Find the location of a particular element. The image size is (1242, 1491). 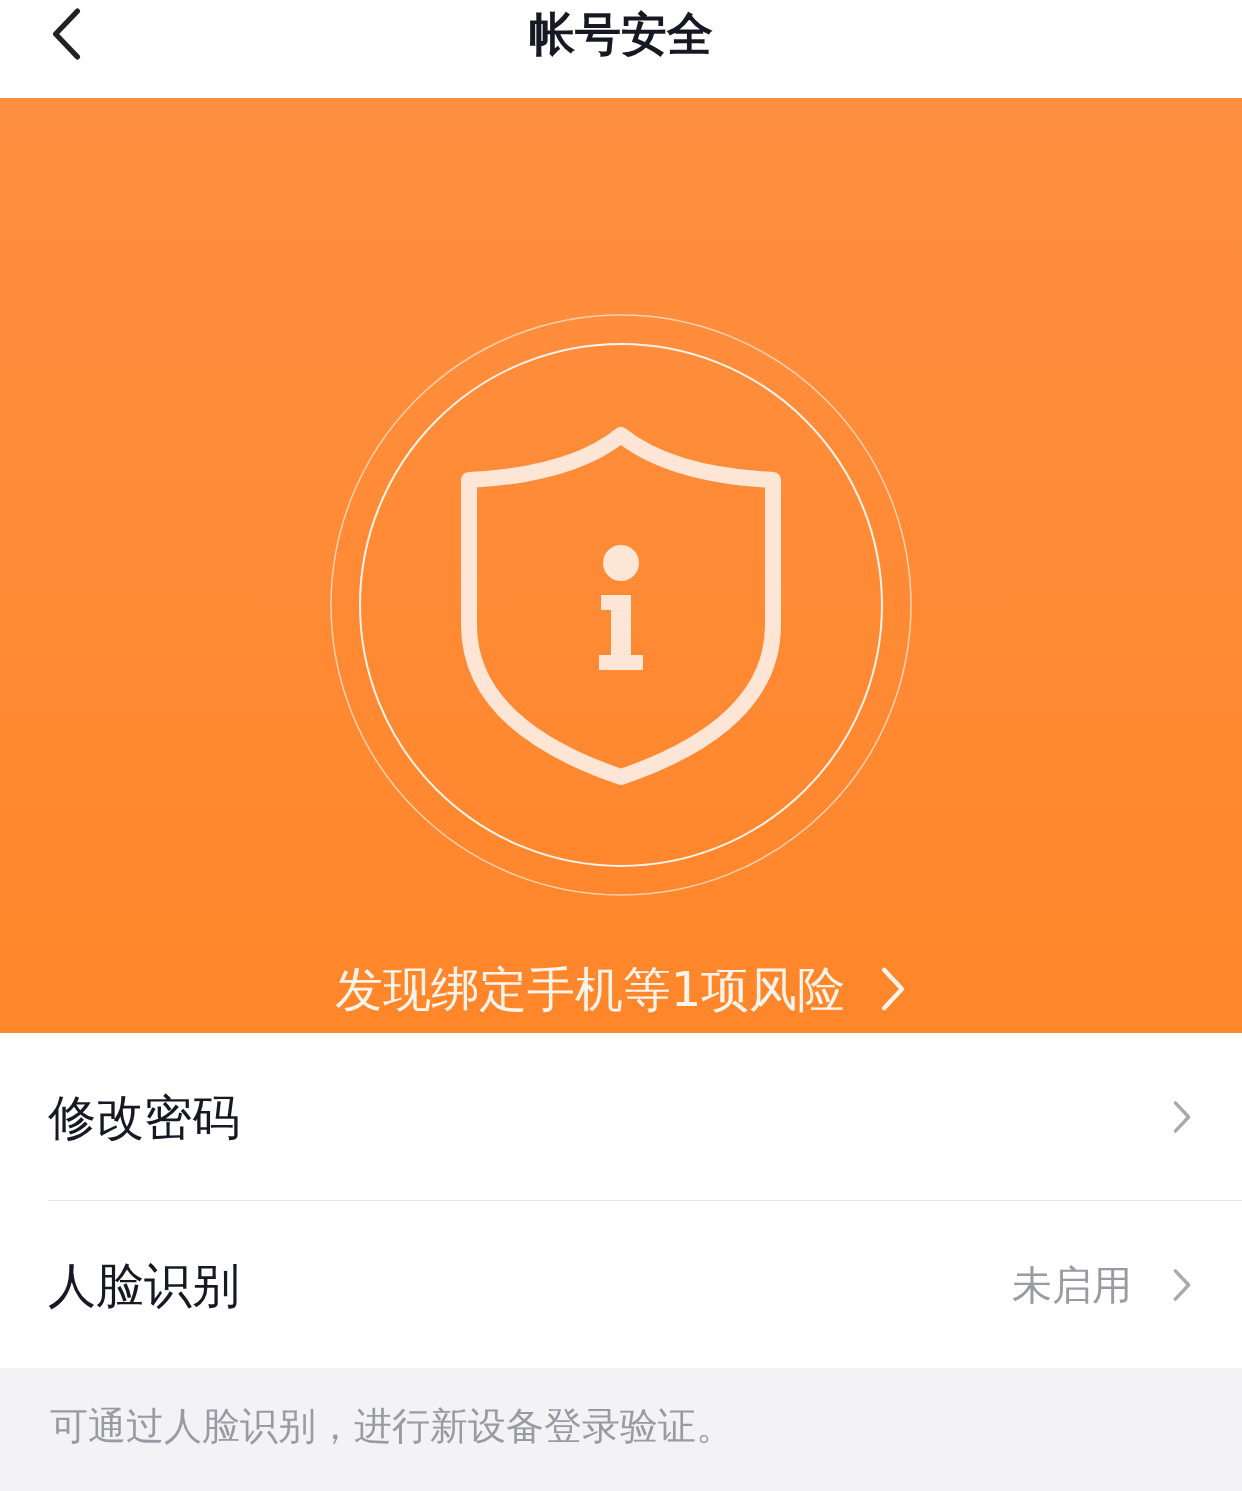

row-label: 人脸识别 is located at coordinates (144, 1285).